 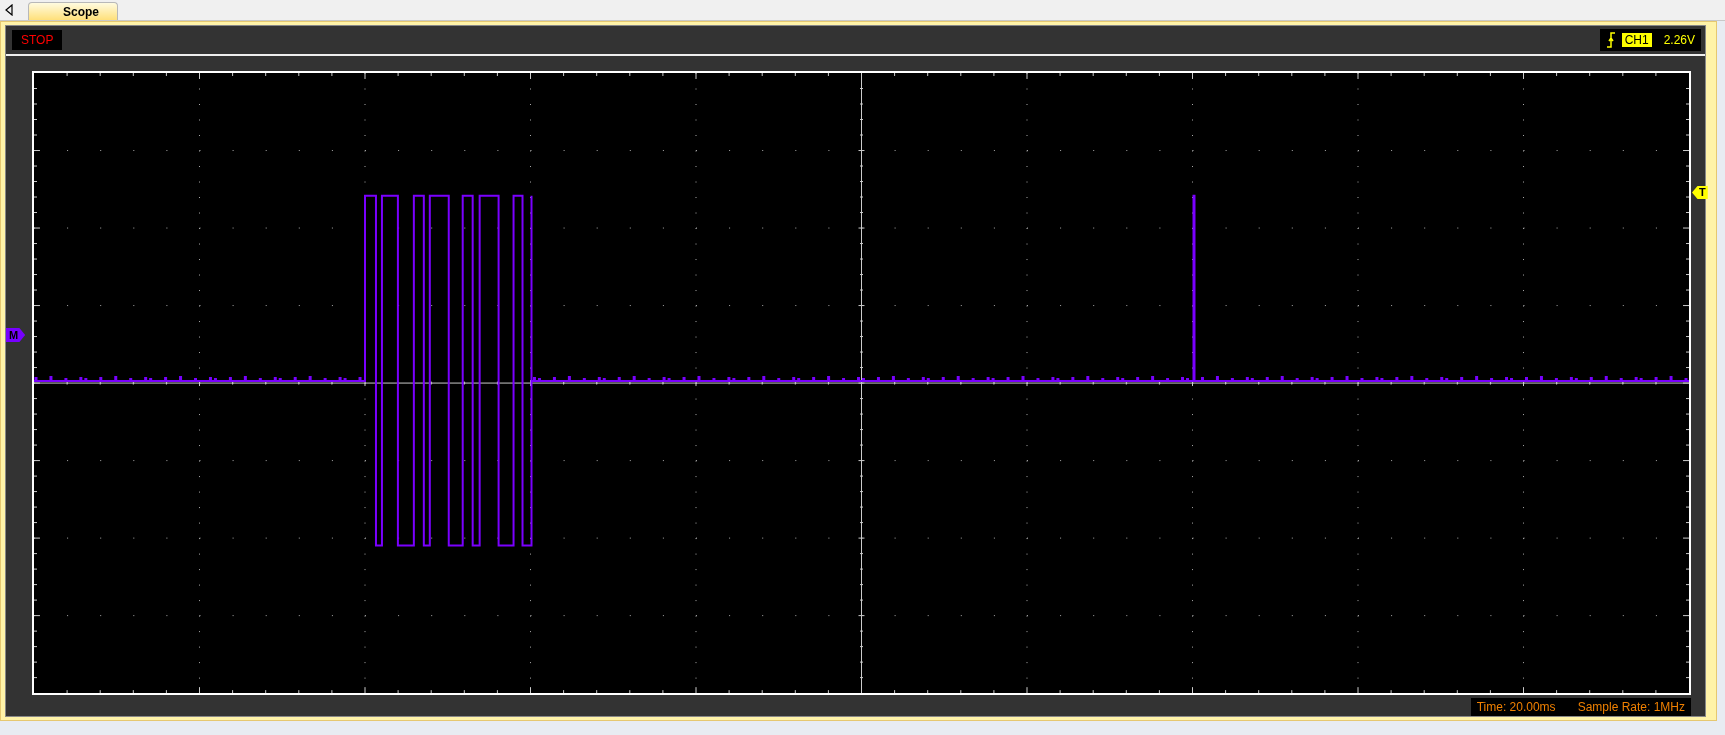 What do you see at coordinates (1631, 707) in the screenshot?
I see `sample-rate-reading: Sample Rate: 1MHz` at bounding box center [1631, 707].